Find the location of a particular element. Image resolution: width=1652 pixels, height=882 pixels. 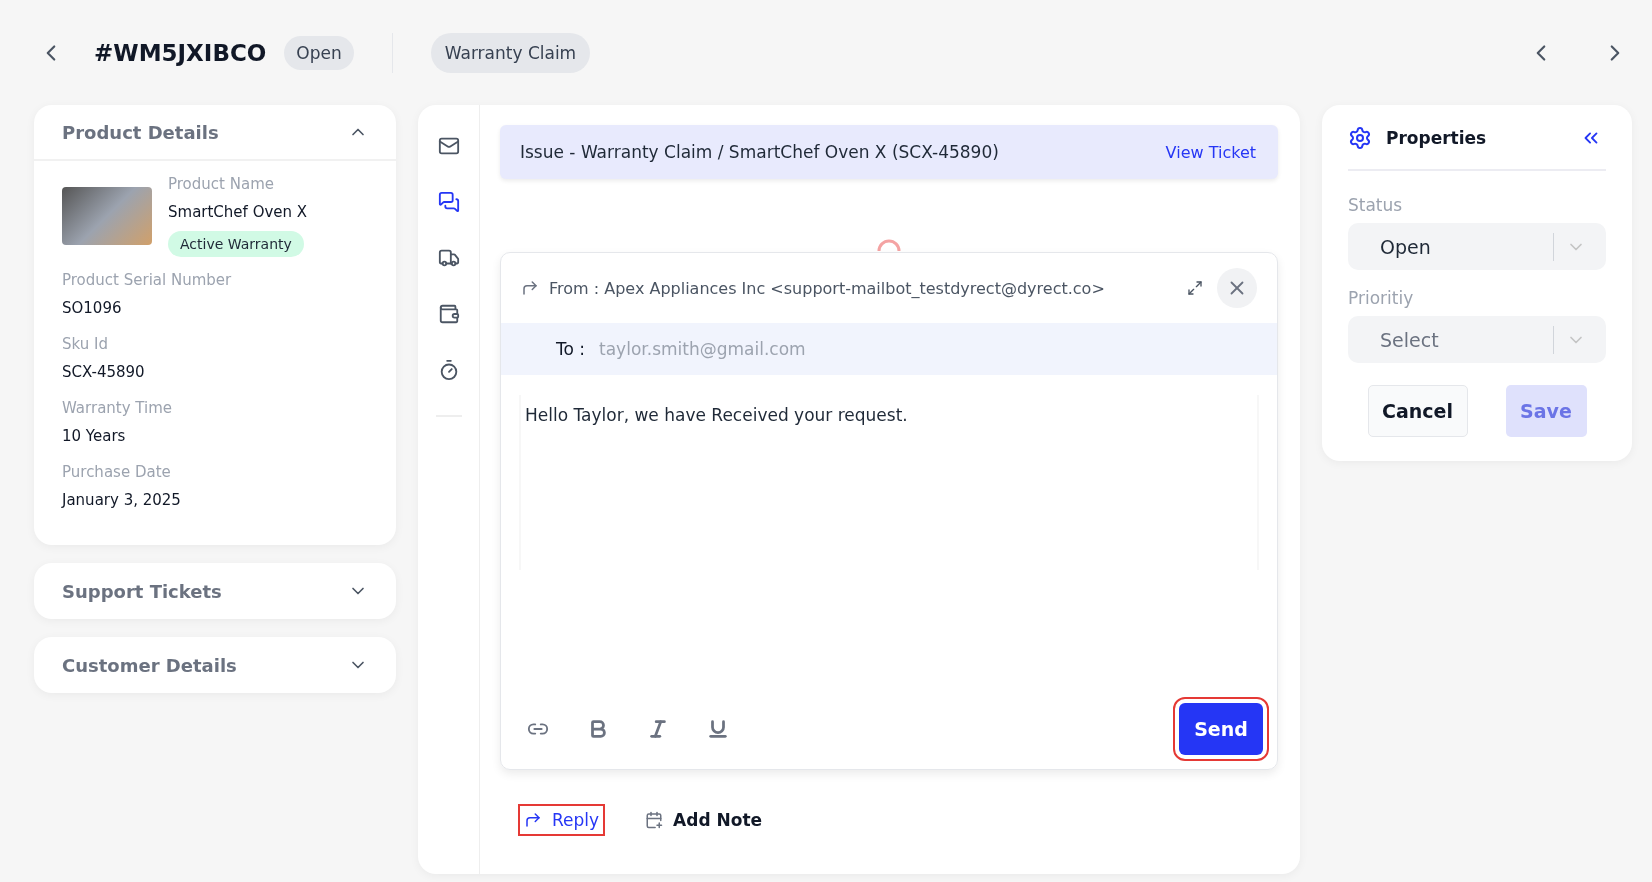

field-label: Product Serial Number is located at coordinates (147, 280).